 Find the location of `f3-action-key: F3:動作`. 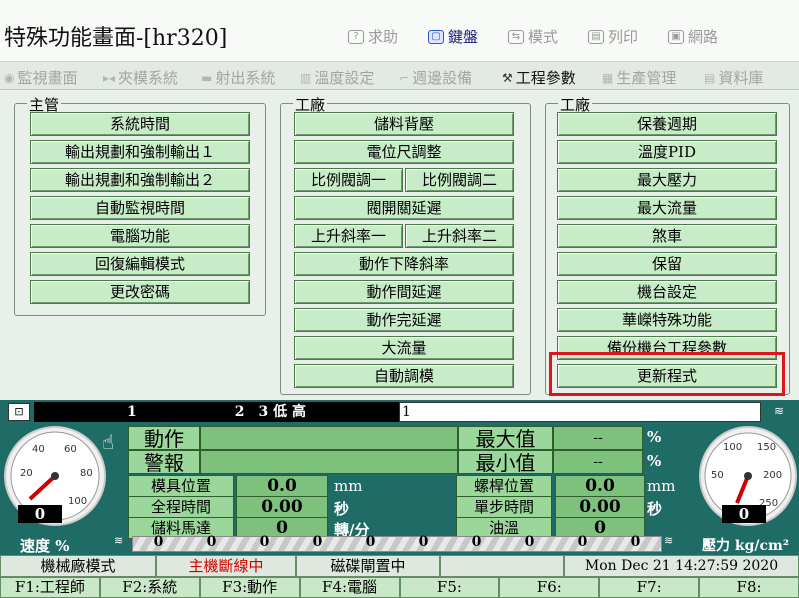

f3-action-key: F3:動作 is located at coordinates (249, 587).